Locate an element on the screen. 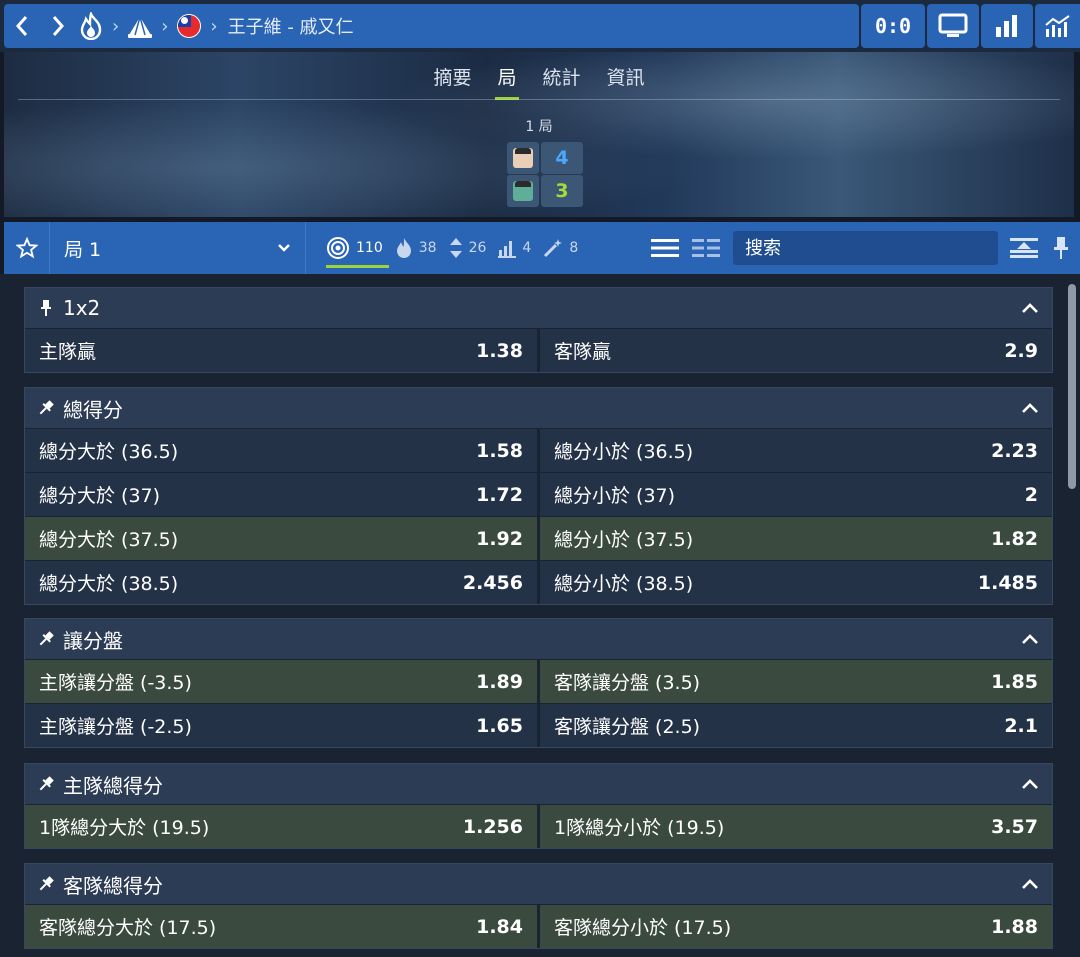  list-view-button is located at coordinates (665, 248).